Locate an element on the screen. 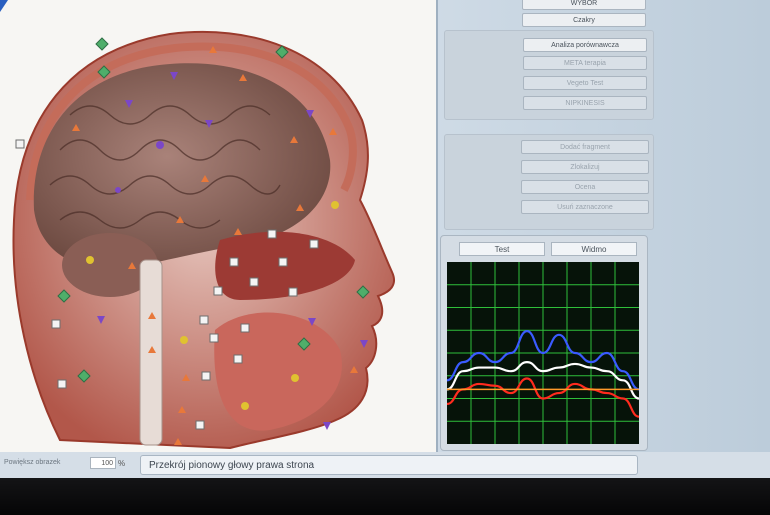 The width and height of the screenshot is (770, 515). tab-test: Test is located at coordinates (502, 249).